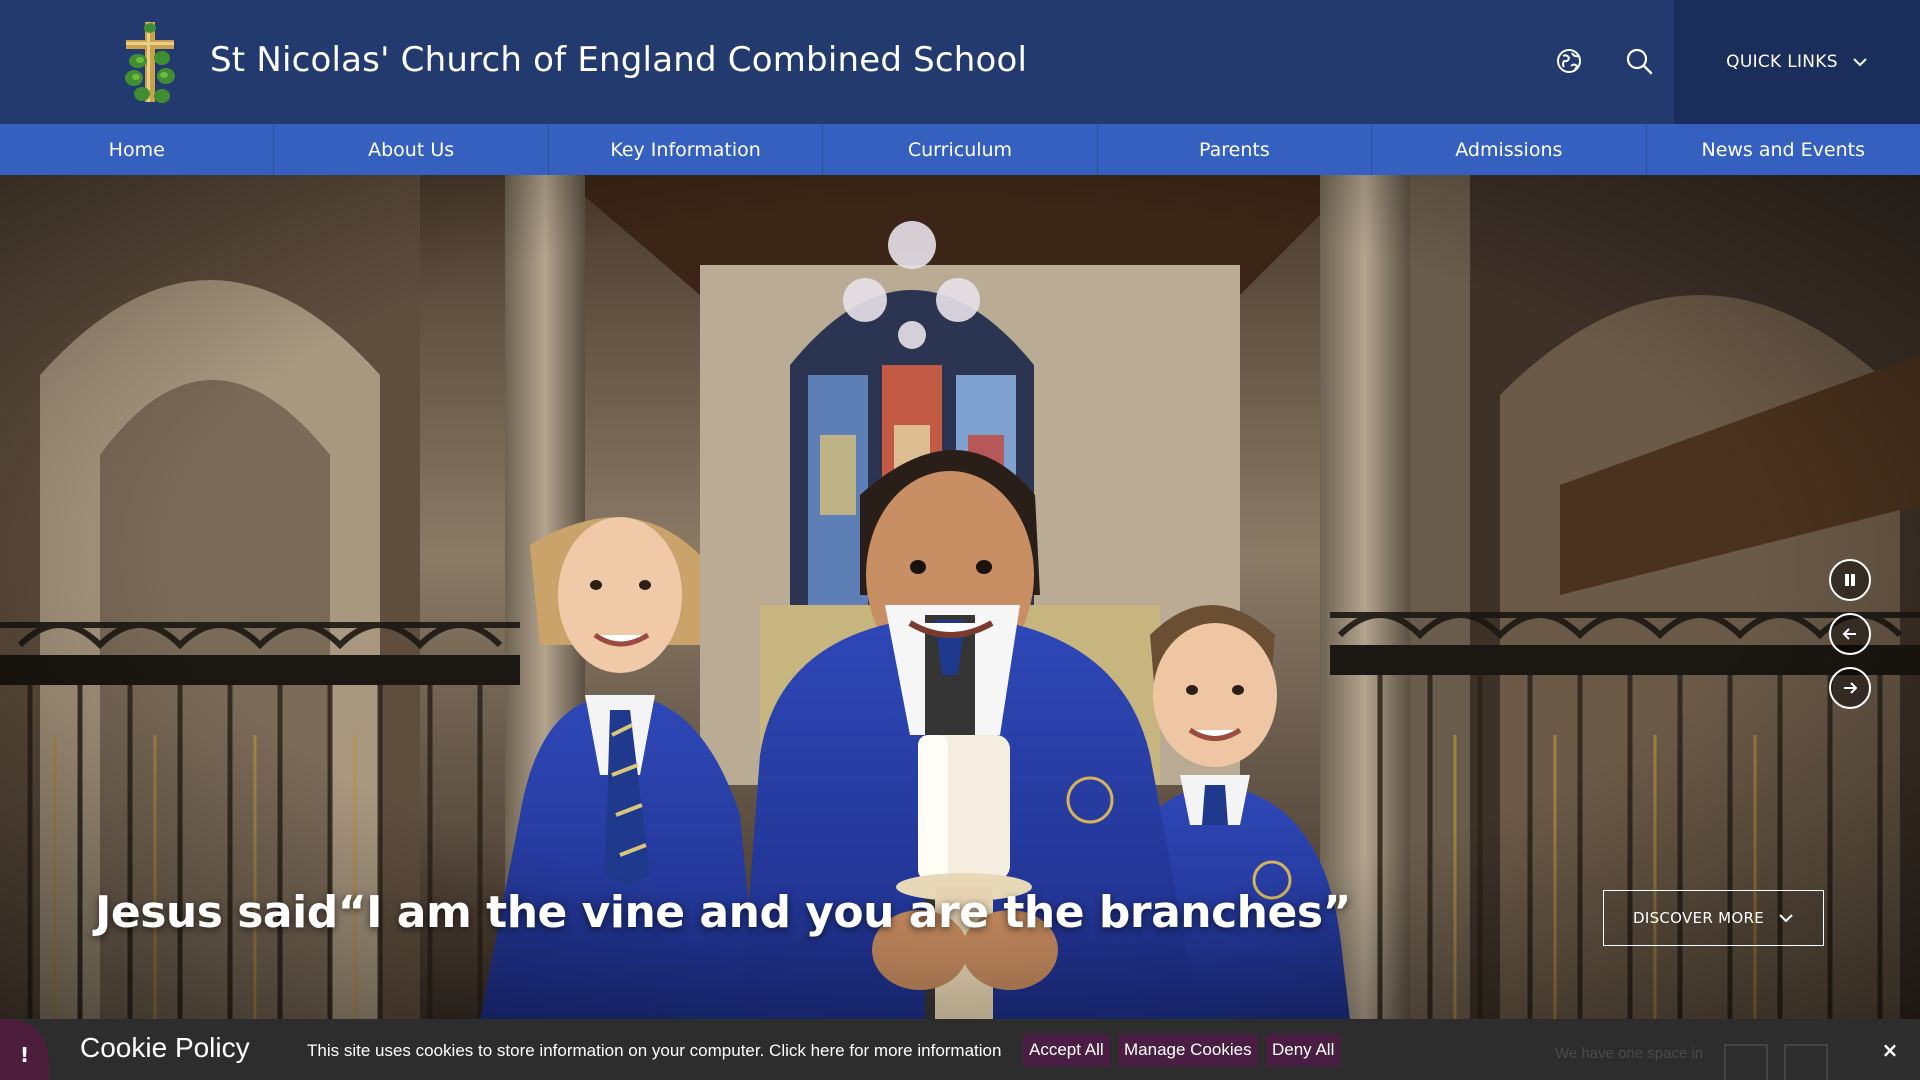 The image size is (1920, 1080). I want to click on slideshow-next-button, so click(1850, 688).